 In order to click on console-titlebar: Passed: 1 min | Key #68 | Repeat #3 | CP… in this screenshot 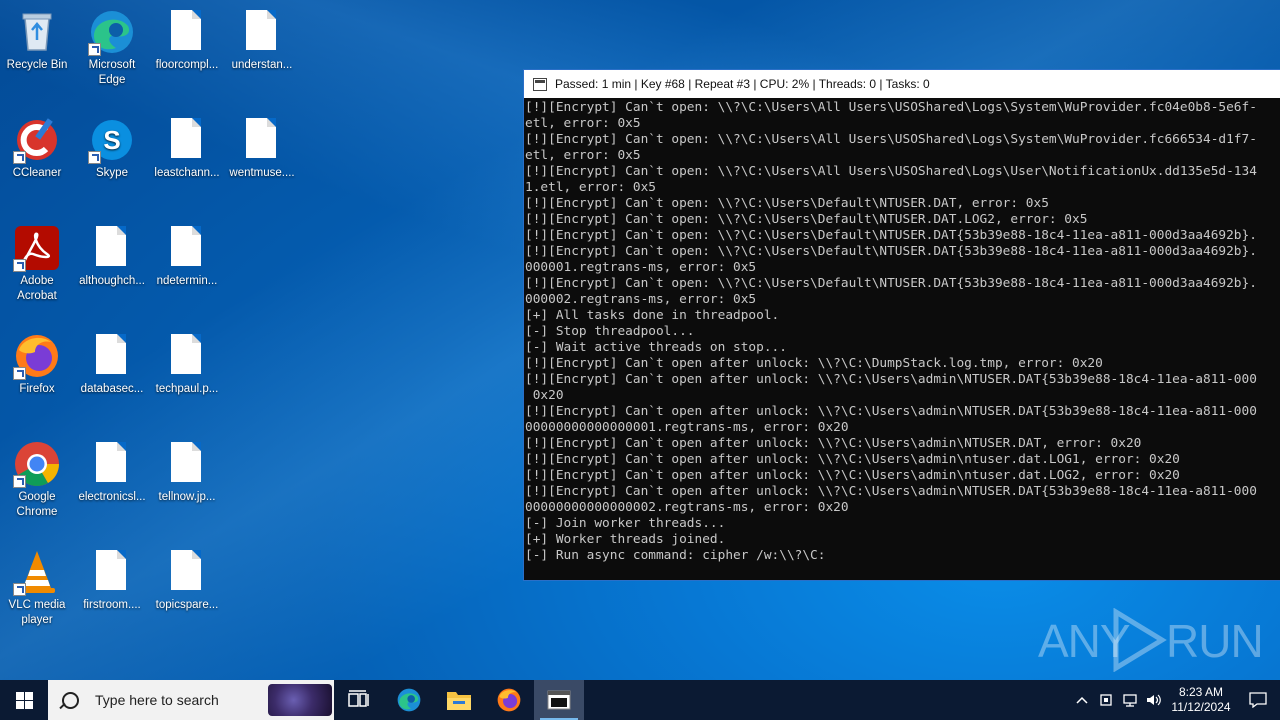, I will do `click(902, 84)`.